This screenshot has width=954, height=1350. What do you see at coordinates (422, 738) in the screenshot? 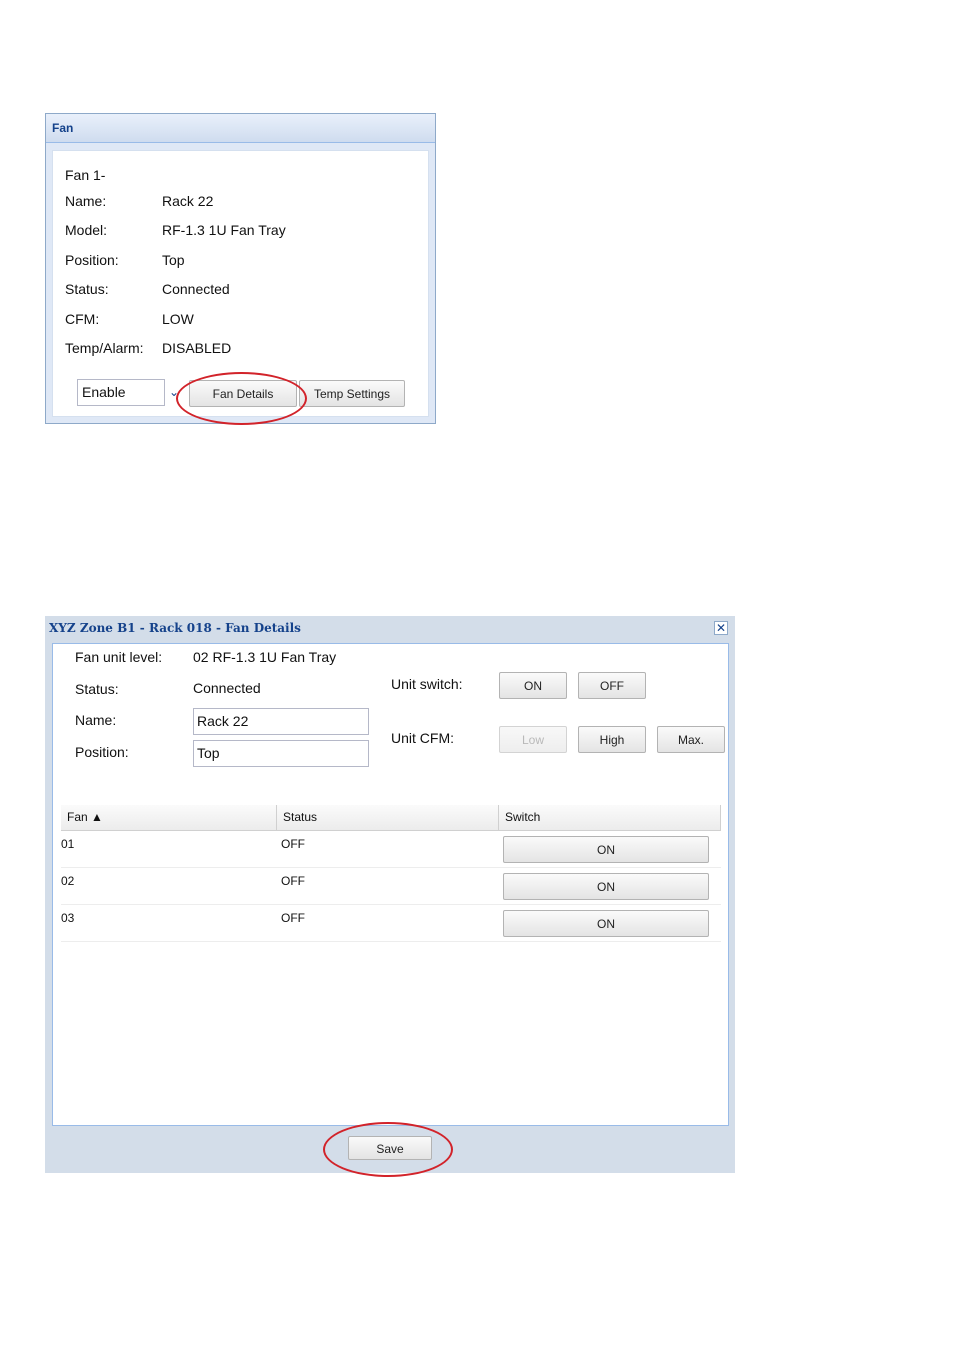
I see `unit-cfm-label: Unit CFM:` at bounding box center [422, 738].